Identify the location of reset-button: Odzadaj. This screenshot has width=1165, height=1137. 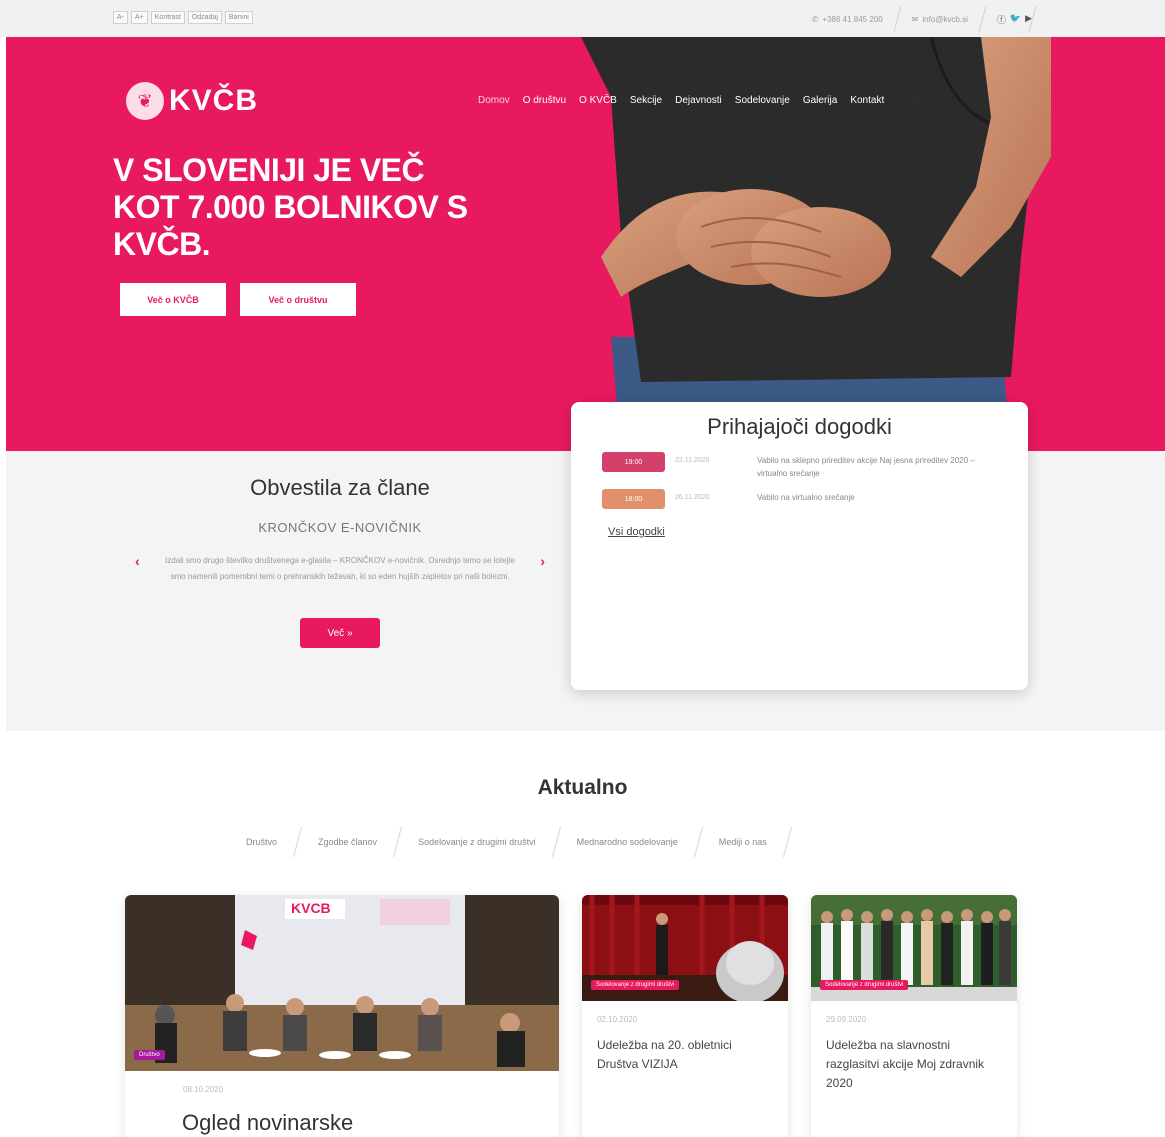
(204, 17).